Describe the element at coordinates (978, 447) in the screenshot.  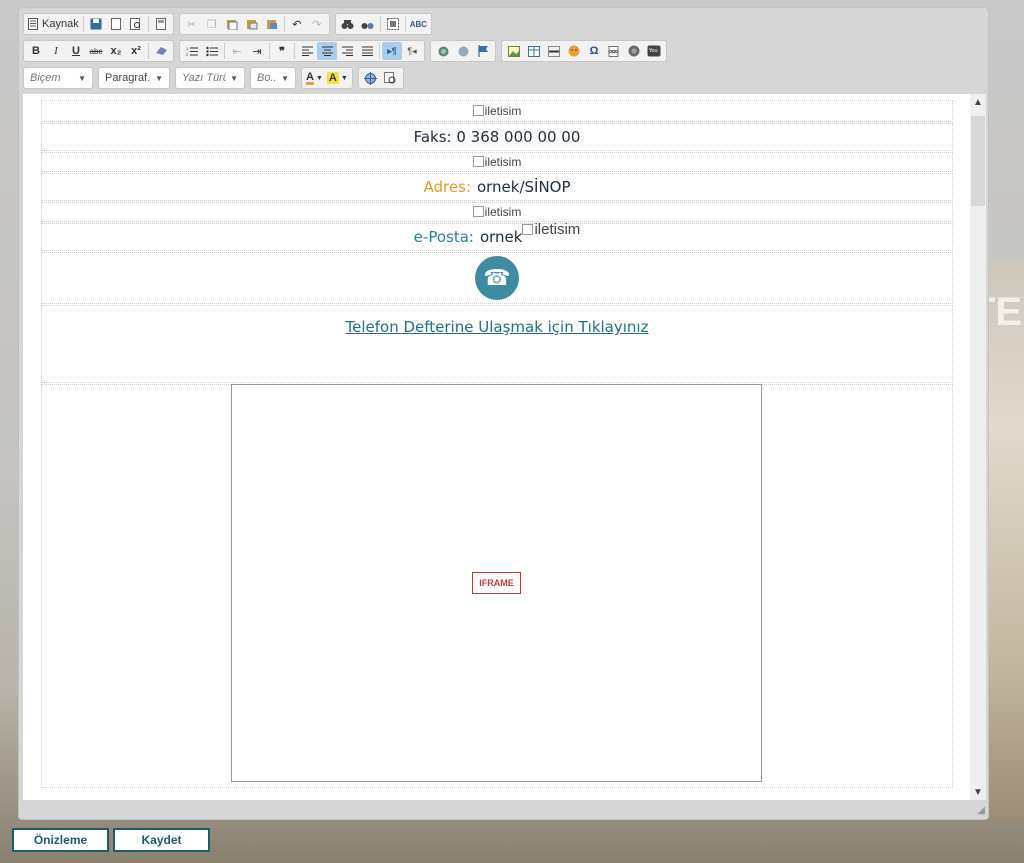
I see `vertical-scrollbar: ▲ ▼` at that location.